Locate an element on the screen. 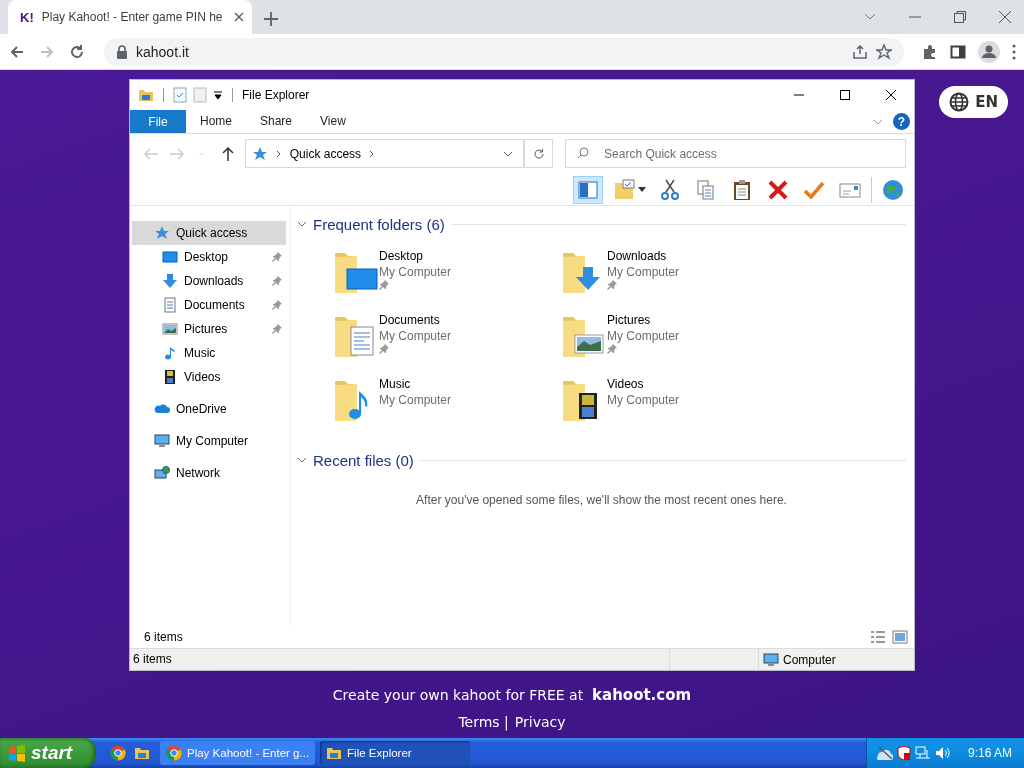 The image size is (1024, 768). help-button: ? is located at coordinates (901, 121).